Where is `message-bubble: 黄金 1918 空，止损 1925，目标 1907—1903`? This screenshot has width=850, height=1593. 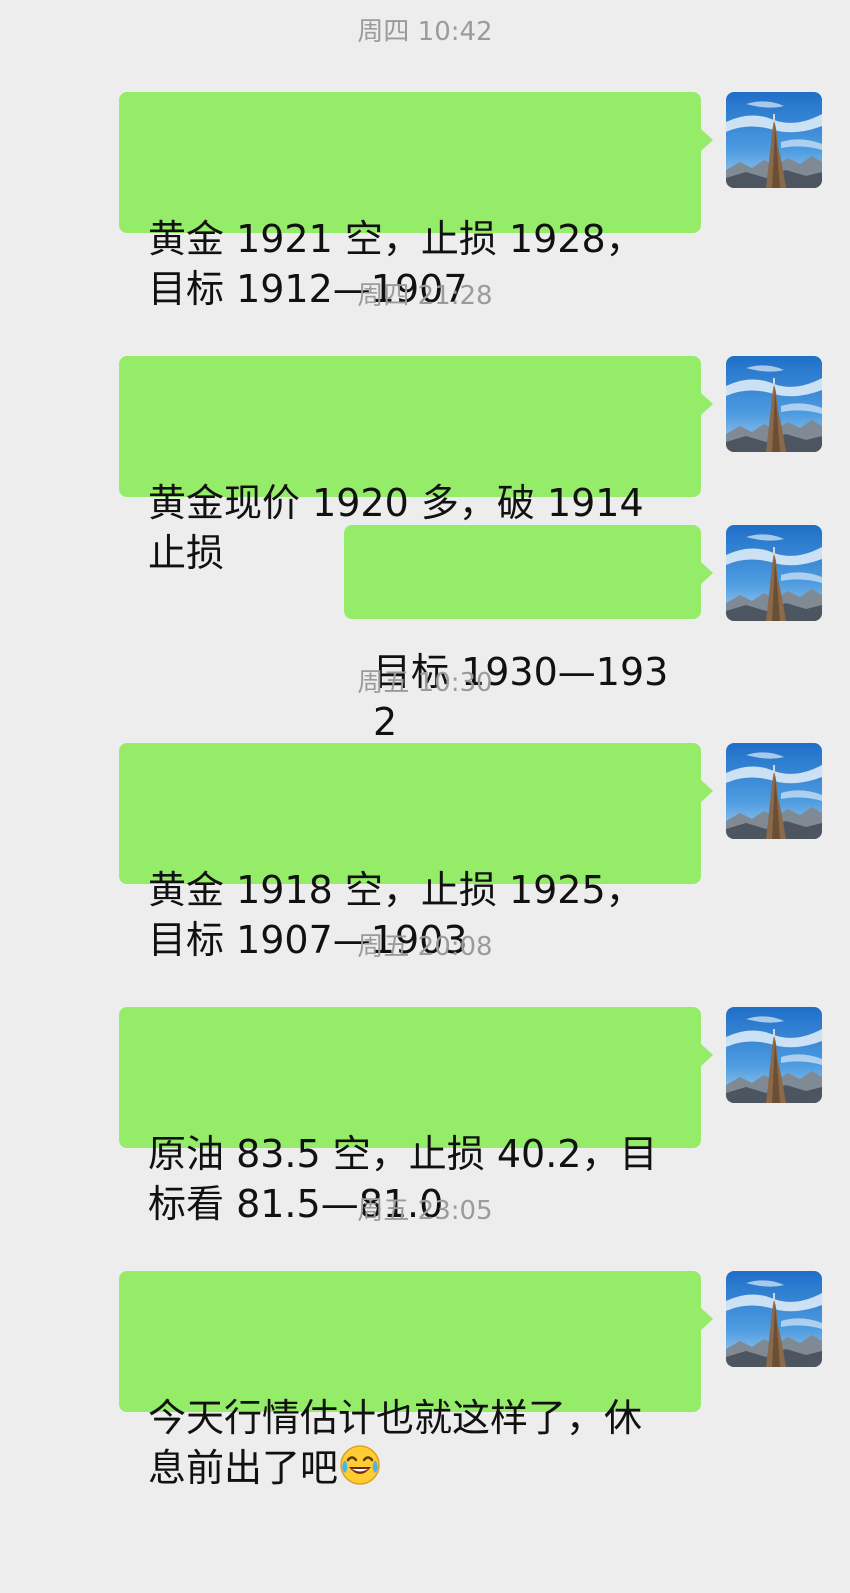 message-bubble: 黄金 1918 空，止损 1925，目标 1907—1903 is located at coordinates (410, 852).